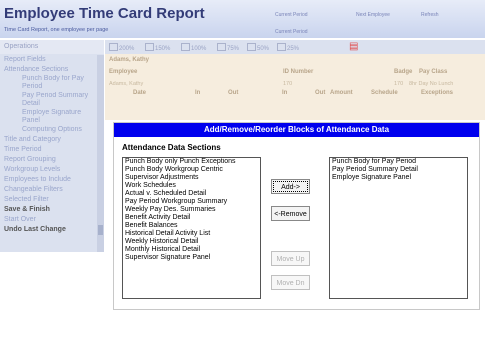 The width and height of the screenshot is (485, 356). I want to click on list-item: Weekly Pay Des. Summaries, so click(191, 210).